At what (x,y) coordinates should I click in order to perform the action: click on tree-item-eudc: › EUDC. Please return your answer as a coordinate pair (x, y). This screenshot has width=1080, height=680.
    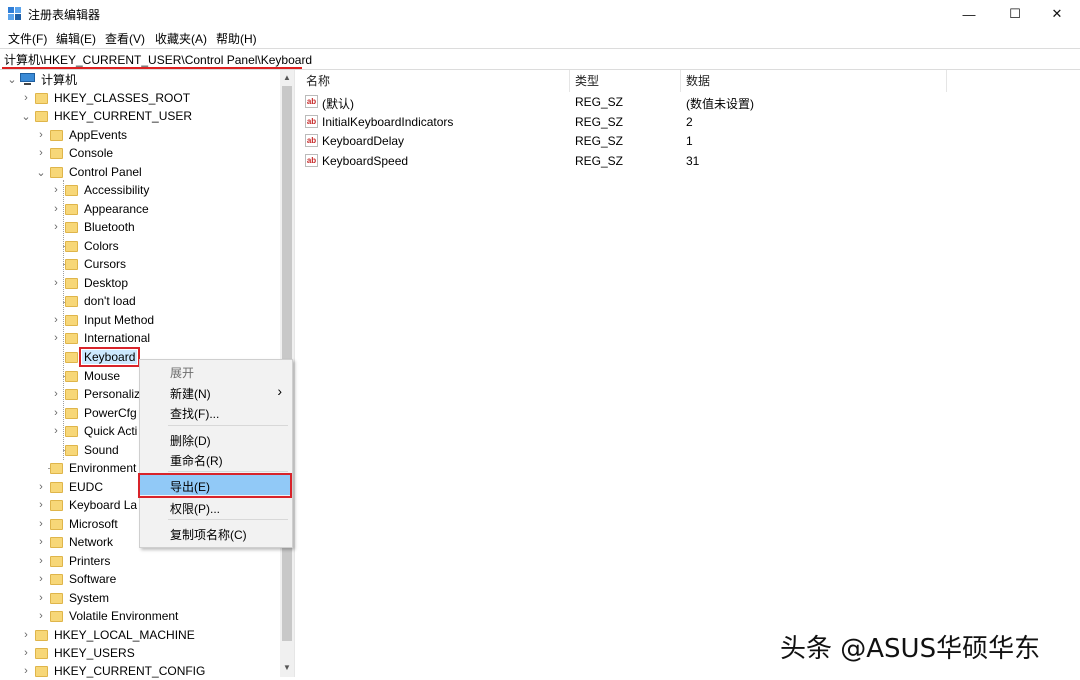
    Looking at the image, I should click on (70, 487).